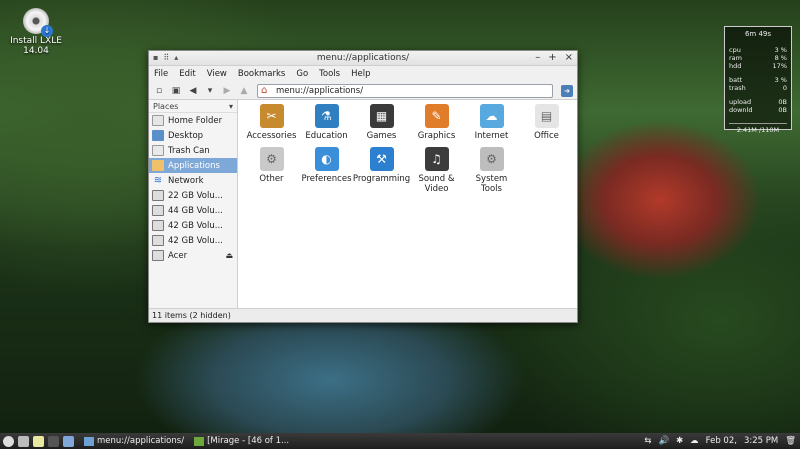 The height and width of the screenshot is (449, 800). I want to click on app-category-label: System Tools, so click(491, 184).